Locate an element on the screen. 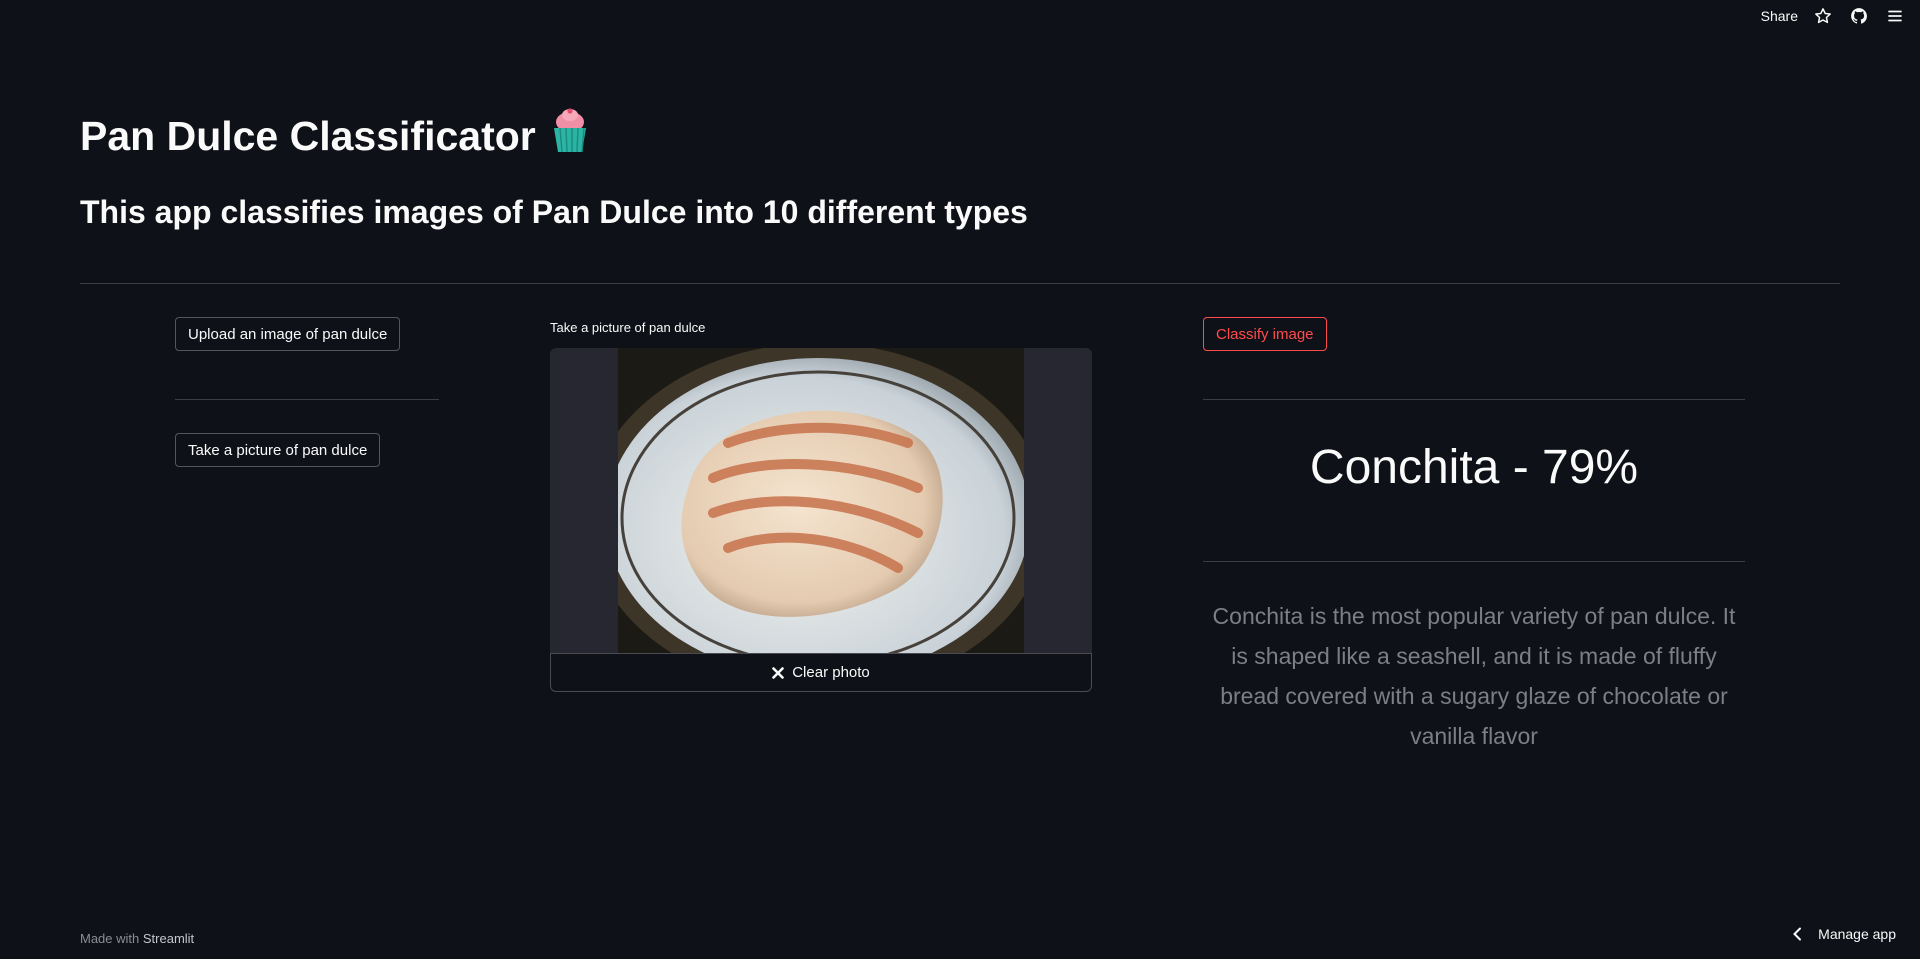 This screenshot has width=1920, height=959. left-column-divider is located at coordinates (307, 399).